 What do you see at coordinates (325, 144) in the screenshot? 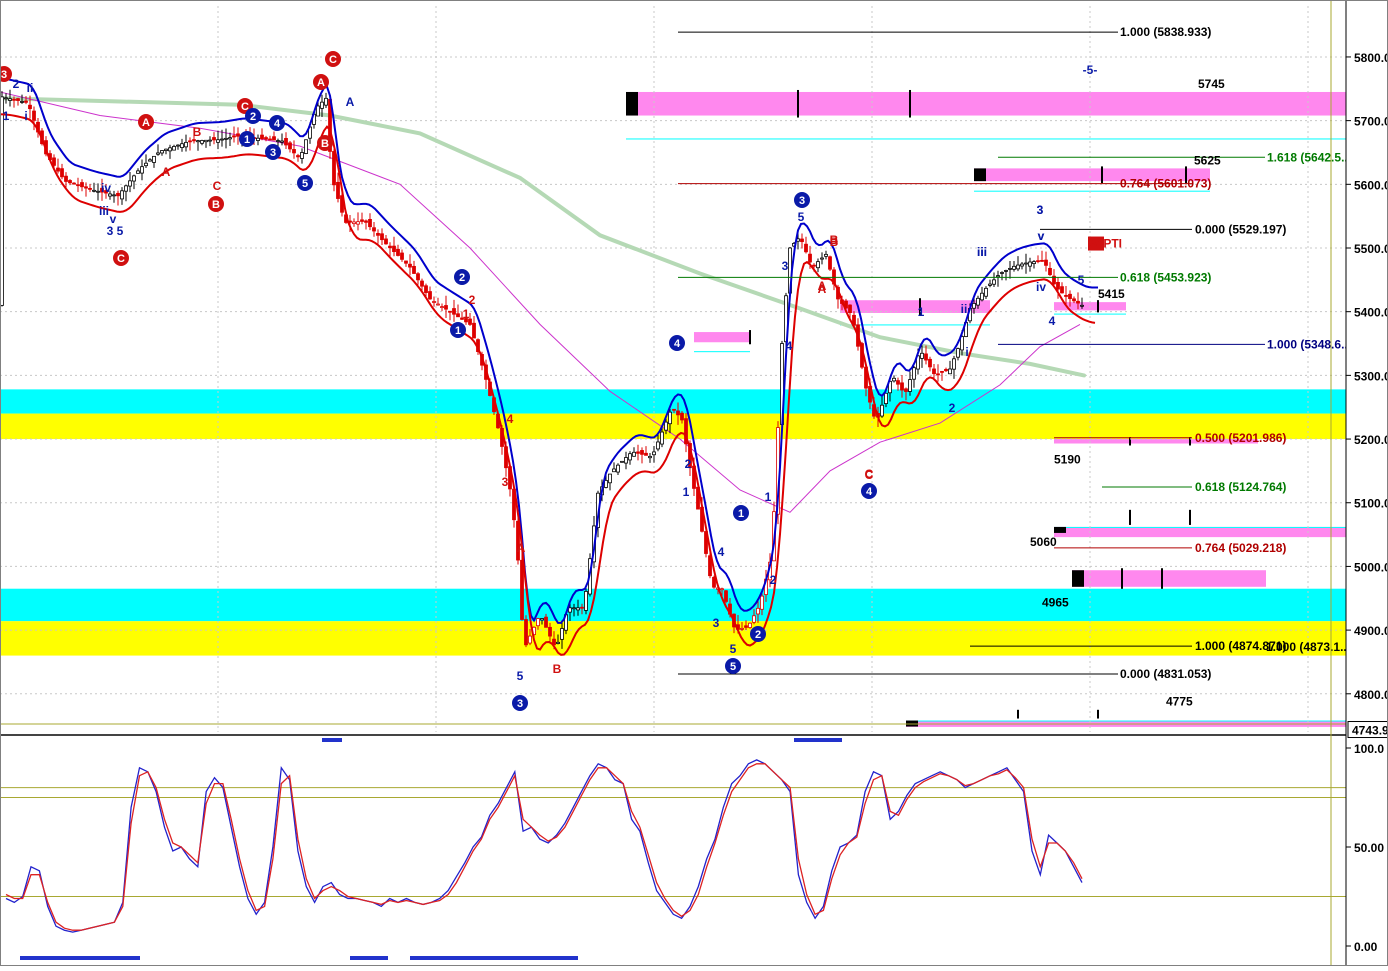
I see `wave-circle-label-7: B` at bounding box center [325, 144].